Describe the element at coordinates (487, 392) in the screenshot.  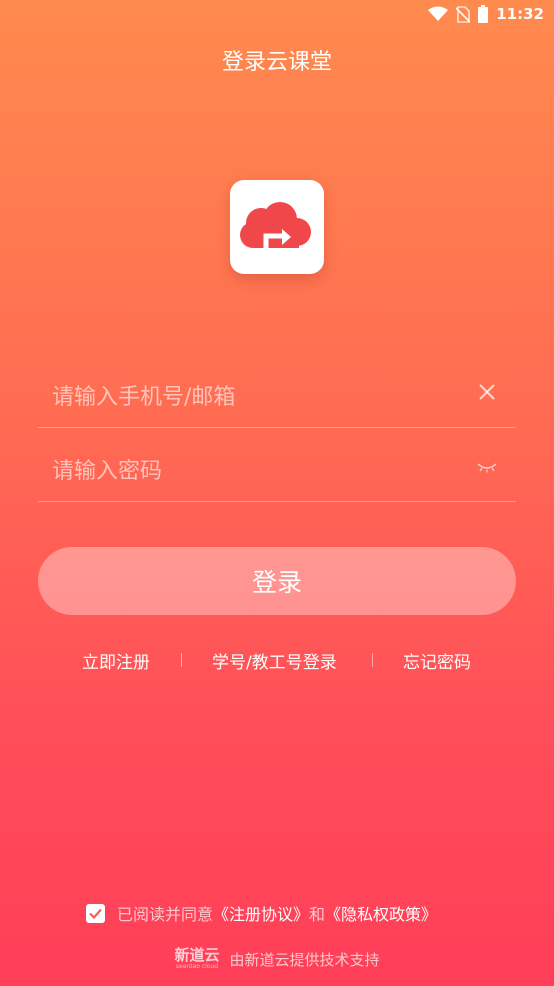
I see `clear-icon` at that location.